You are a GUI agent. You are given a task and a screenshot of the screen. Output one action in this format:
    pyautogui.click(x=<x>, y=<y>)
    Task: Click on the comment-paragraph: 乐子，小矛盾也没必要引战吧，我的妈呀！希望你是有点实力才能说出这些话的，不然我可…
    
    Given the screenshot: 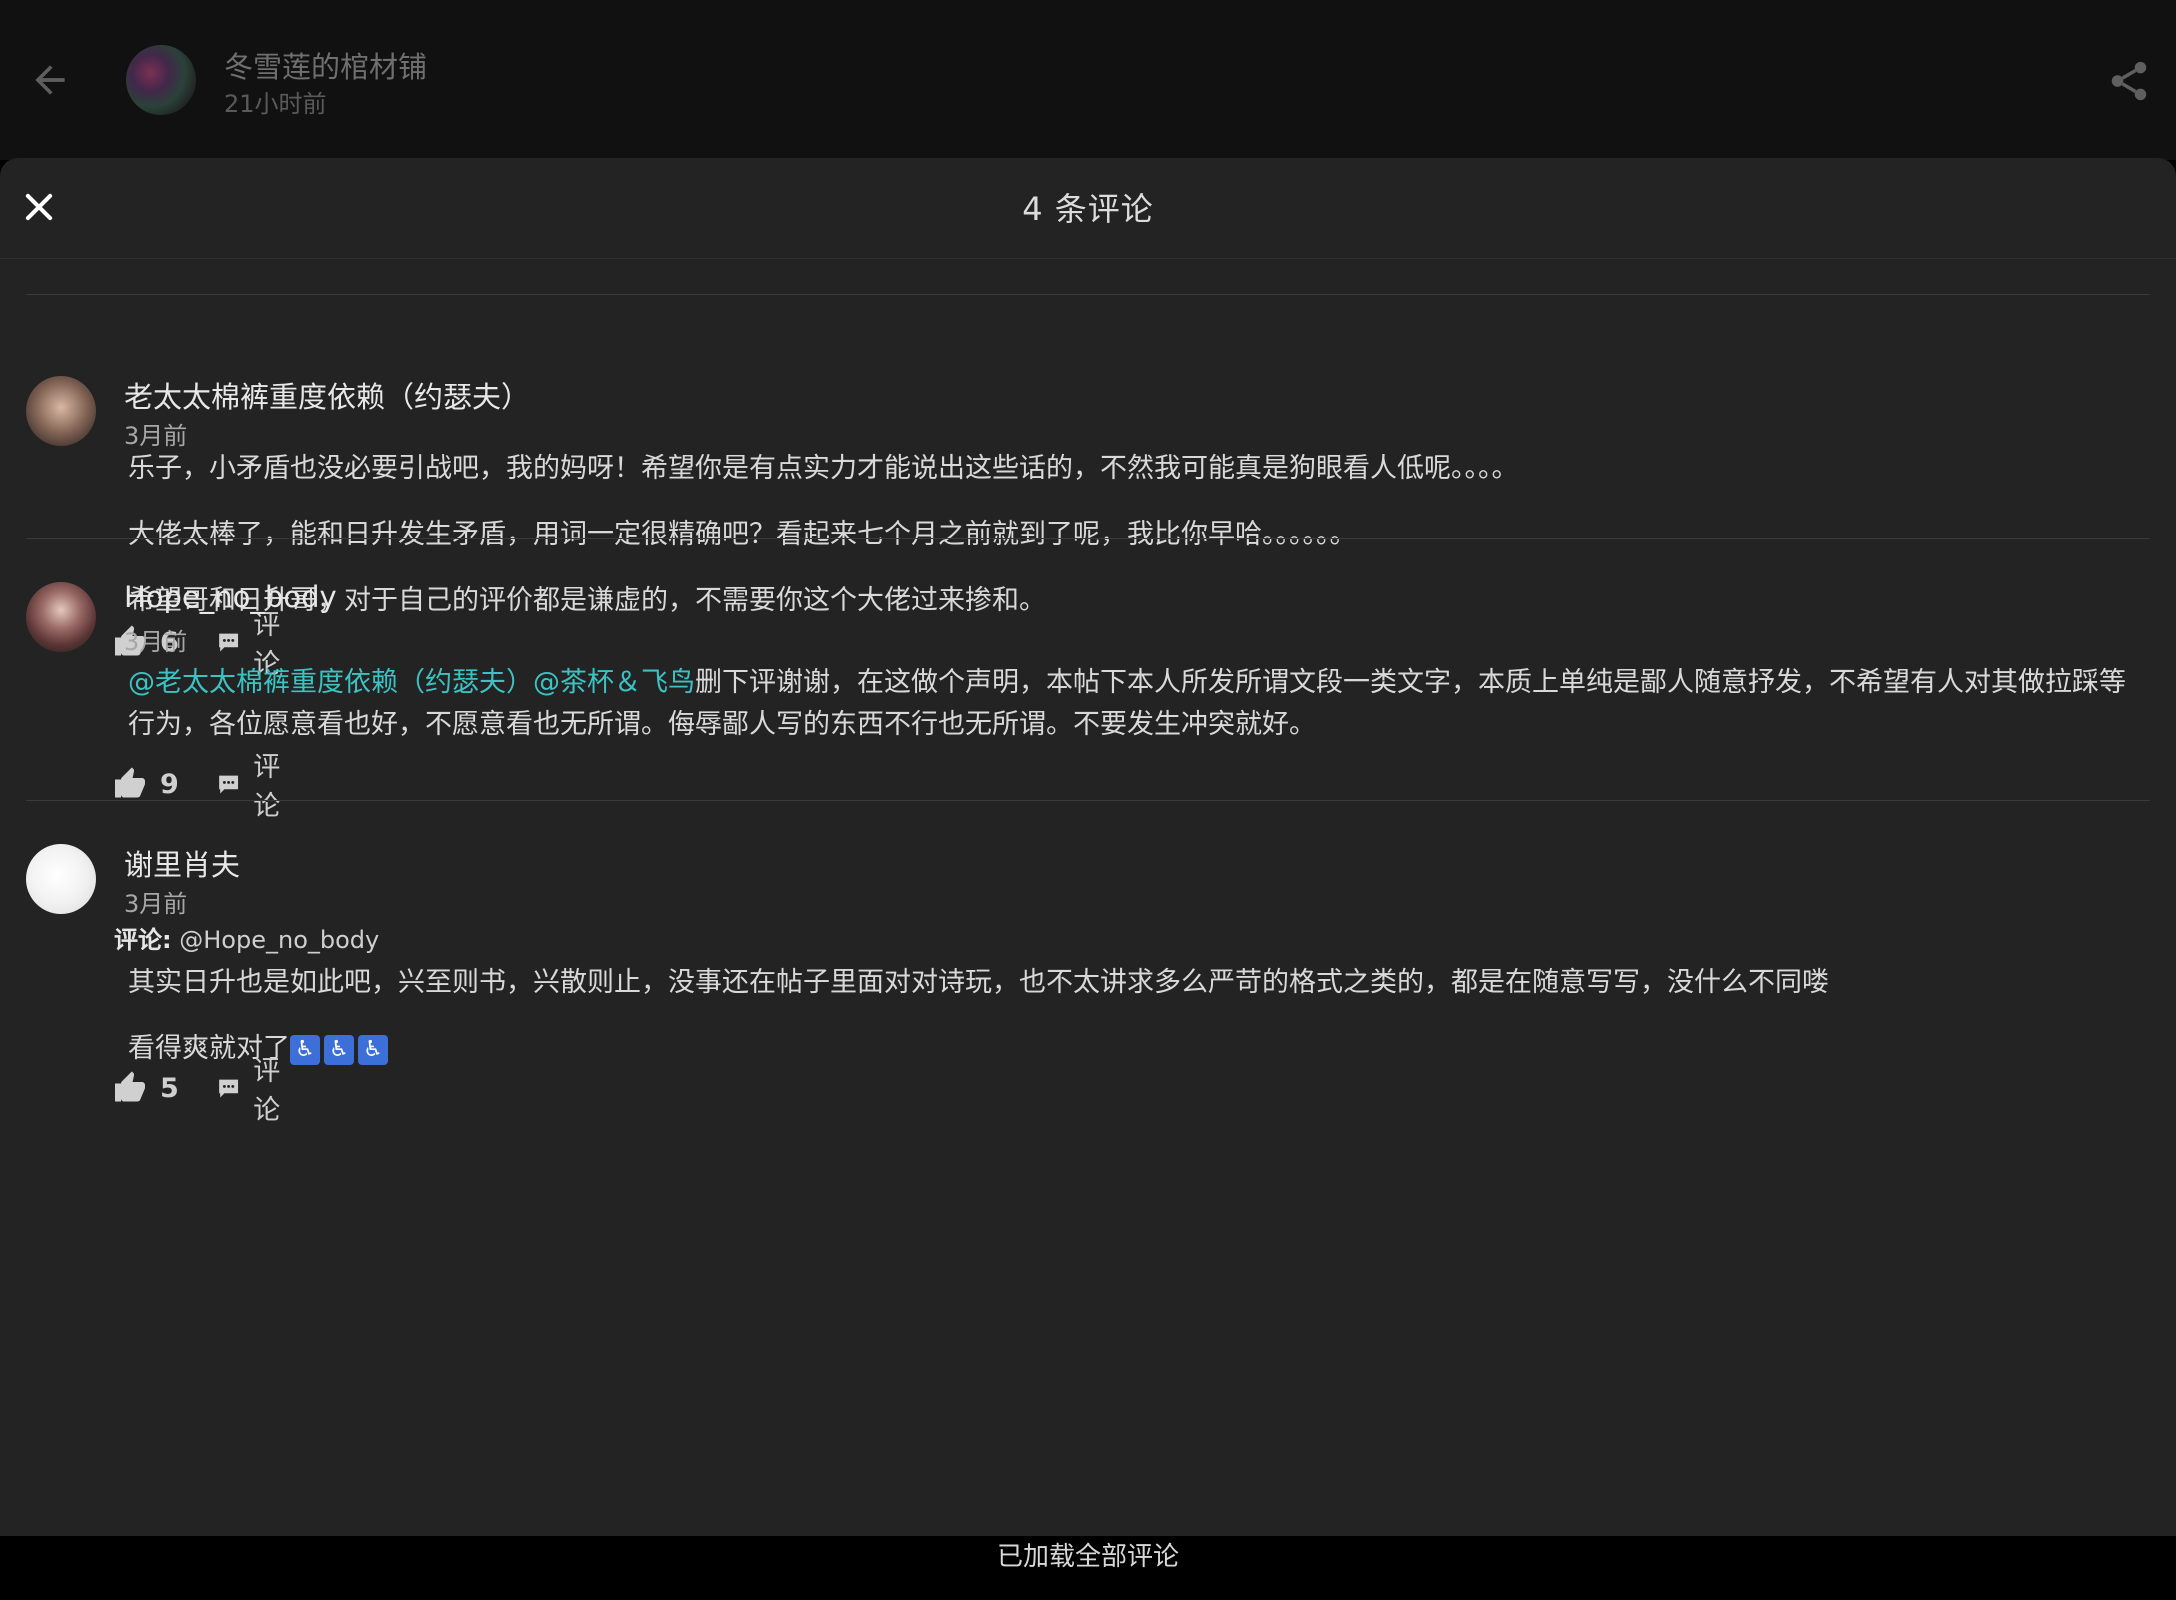 What is the action you would take?
    pyautogui.click(x=823, y=468)
    